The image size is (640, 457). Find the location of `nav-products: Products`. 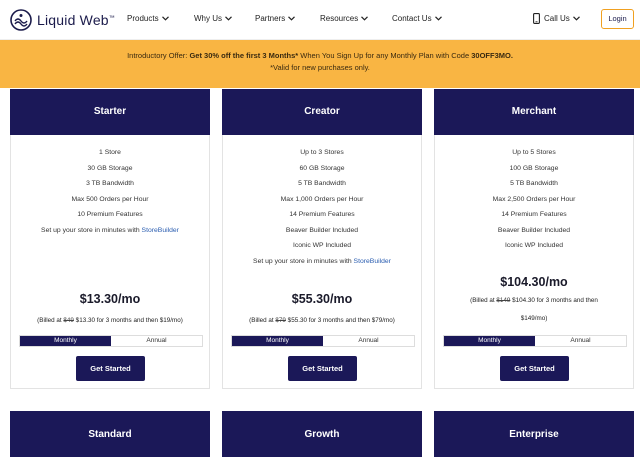

nav-products: Products is located at coordinates (148, 18).